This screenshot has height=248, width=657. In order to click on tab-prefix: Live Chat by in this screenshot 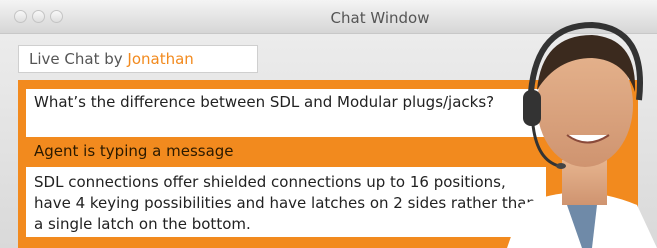, I will do `click(78, 59)`.